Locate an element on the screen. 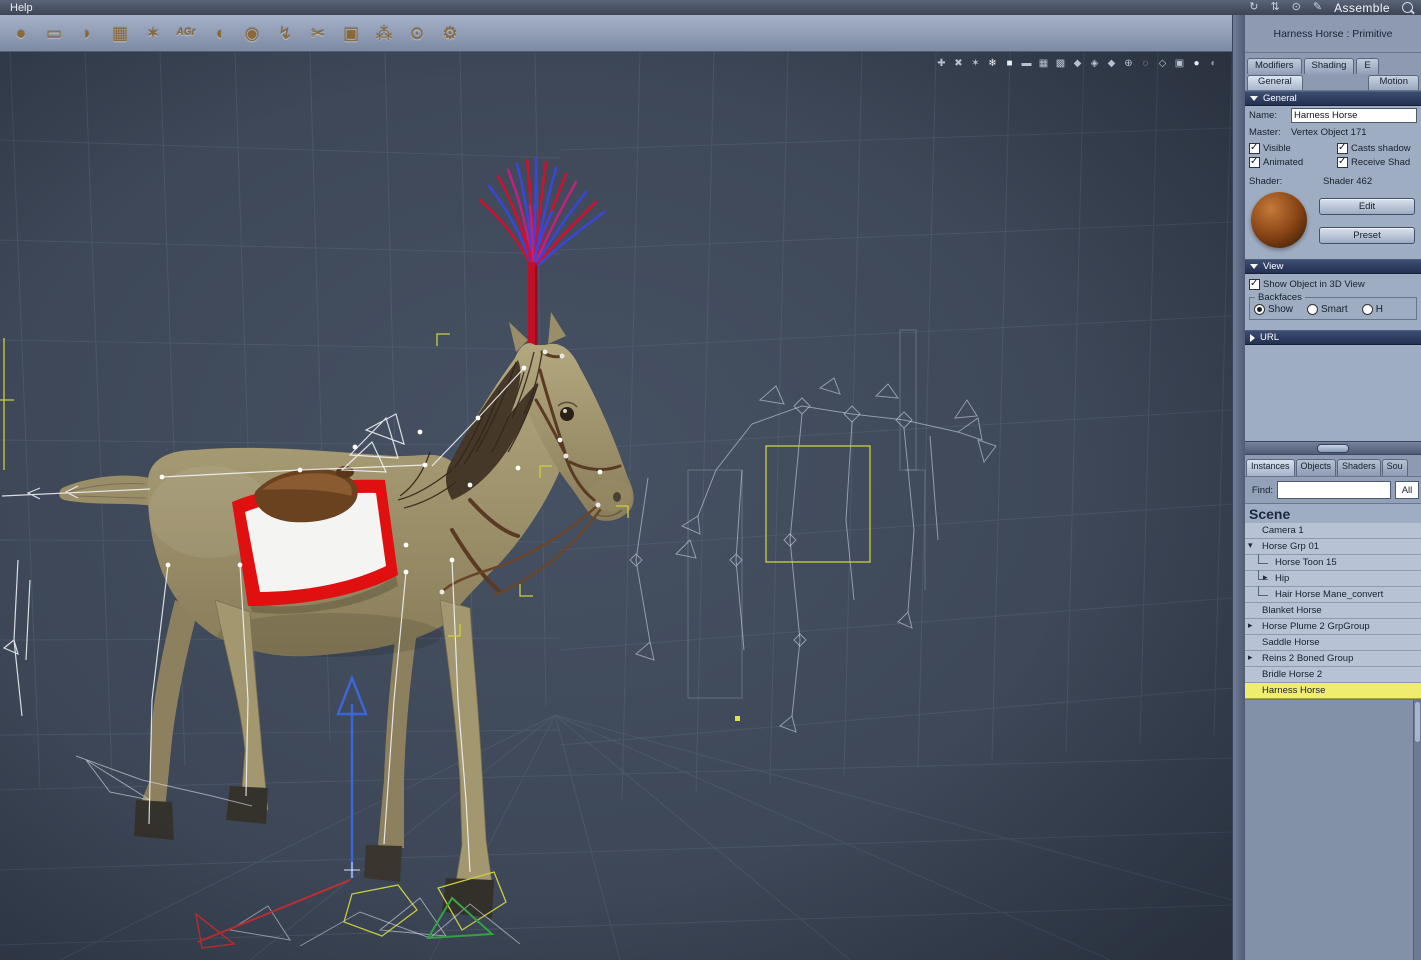 This screenshot has height=960, width=1421. star-tool-icon: ✶ is located at coordinates (153, 33).